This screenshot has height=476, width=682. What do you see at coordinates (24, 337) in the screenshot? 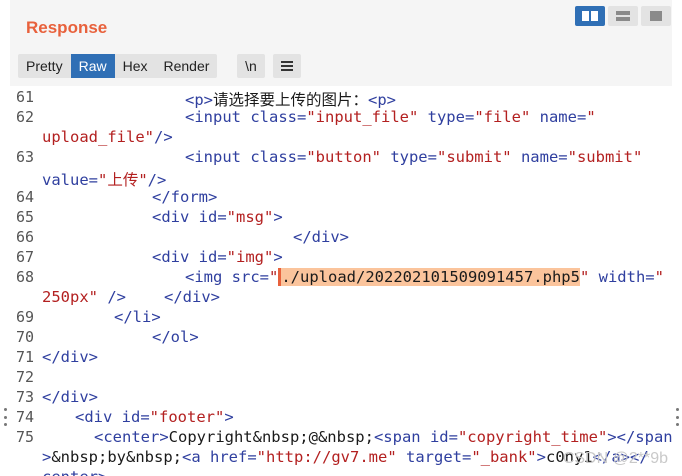
I see `line-number: 70` at bounding box center [24, 337].